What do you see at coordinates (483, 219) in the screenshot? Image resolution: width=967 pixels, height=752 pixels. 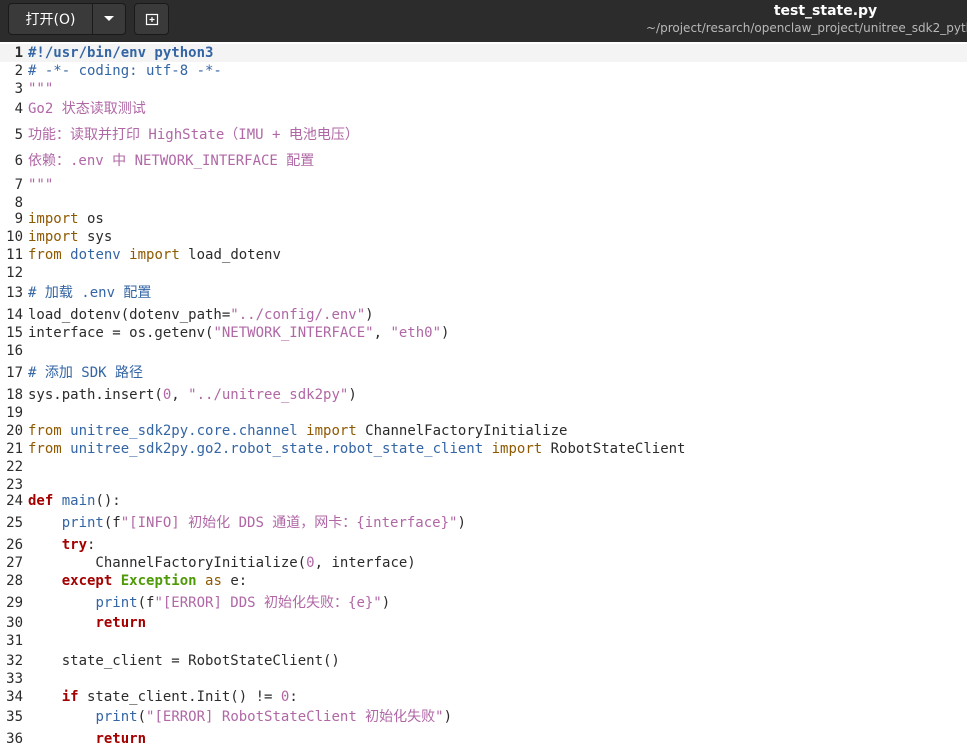 I see `code-line: 9 import os` at bounding box center [483, 219].